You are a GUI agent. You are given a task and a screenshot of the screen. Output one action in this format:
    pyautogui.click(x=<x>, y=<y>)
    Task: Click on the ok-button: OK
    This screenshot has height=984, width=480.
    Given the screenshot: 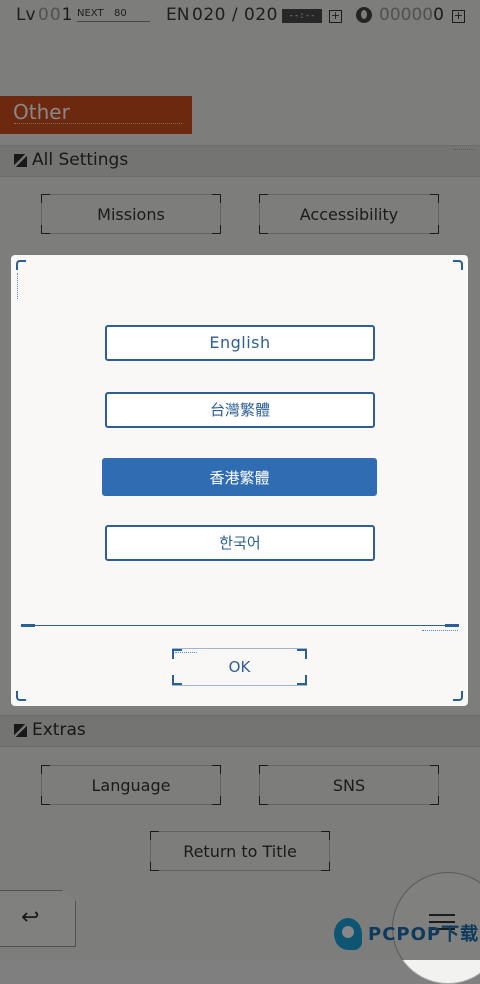 What is the action you would take?
    pyautogui.click(x=239, y=667)
    